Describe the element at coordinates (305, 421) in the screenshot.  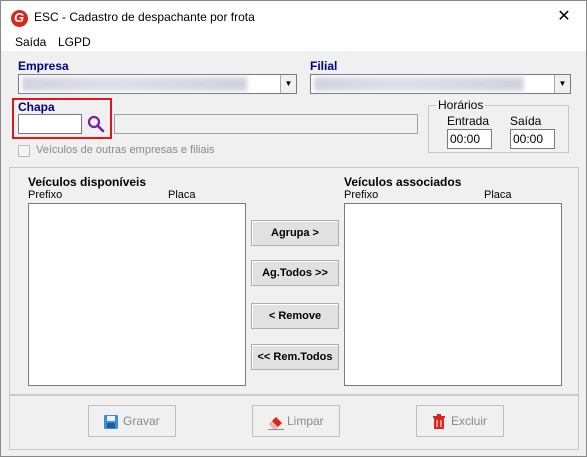
I see `limpar-label: Limpar` at that location.